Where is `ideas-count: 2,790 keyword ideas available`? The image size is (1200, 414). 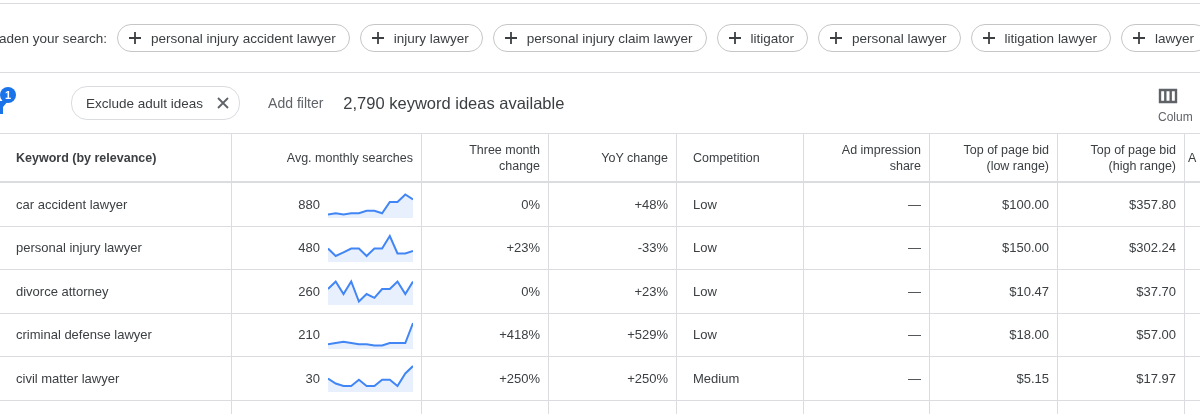 ideas-count: 2,790 keyword ideas available is located at coordinates (454, 103).